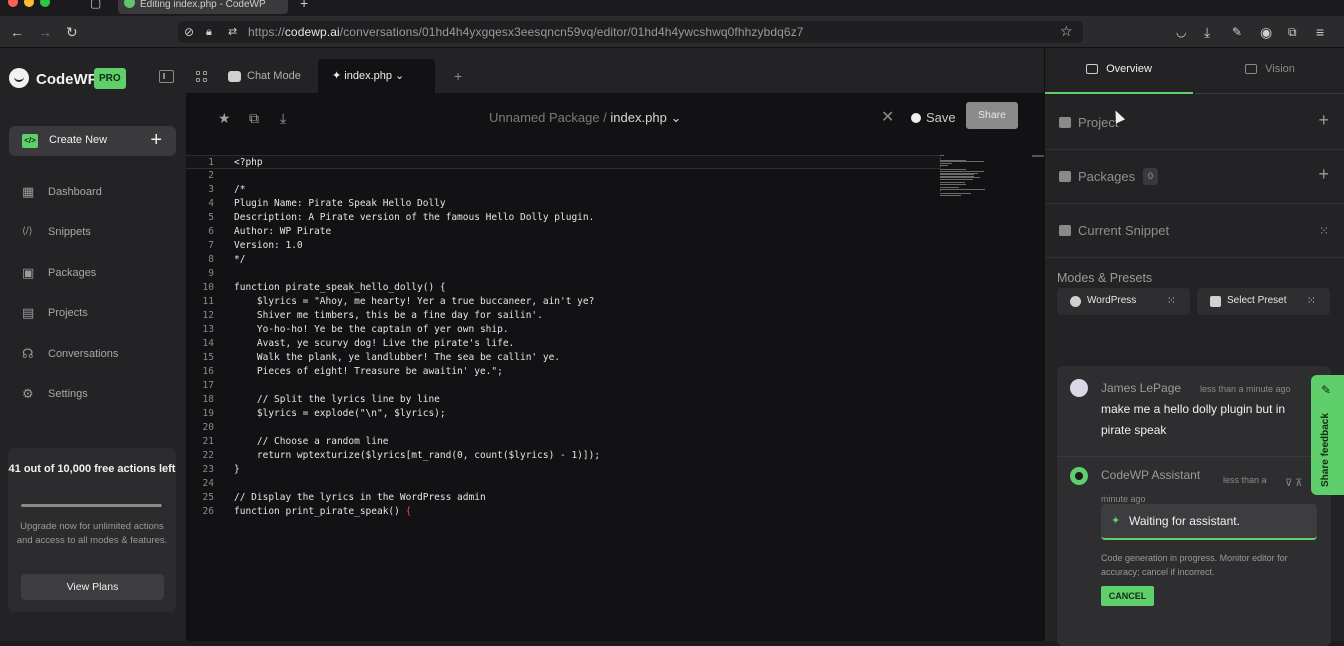  I want to click on code-line: 1 <?php, so click(563, 162).